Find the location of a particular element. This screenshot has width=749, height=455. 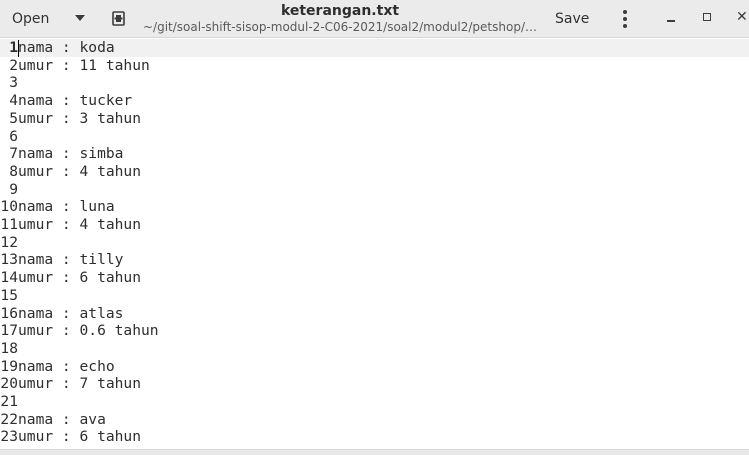

line-text: nama : simba is located at coordinates (71, 154).